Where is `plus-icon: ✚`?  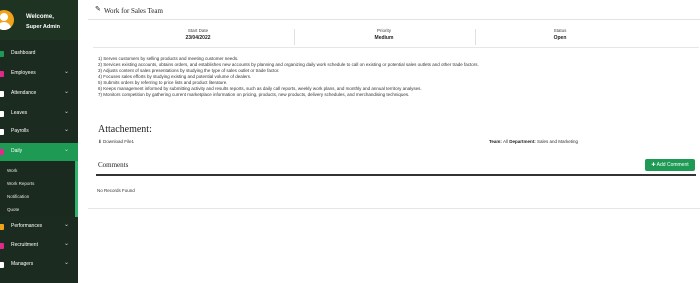 plus-icon: ✚ is located at coordinates (653, 165).